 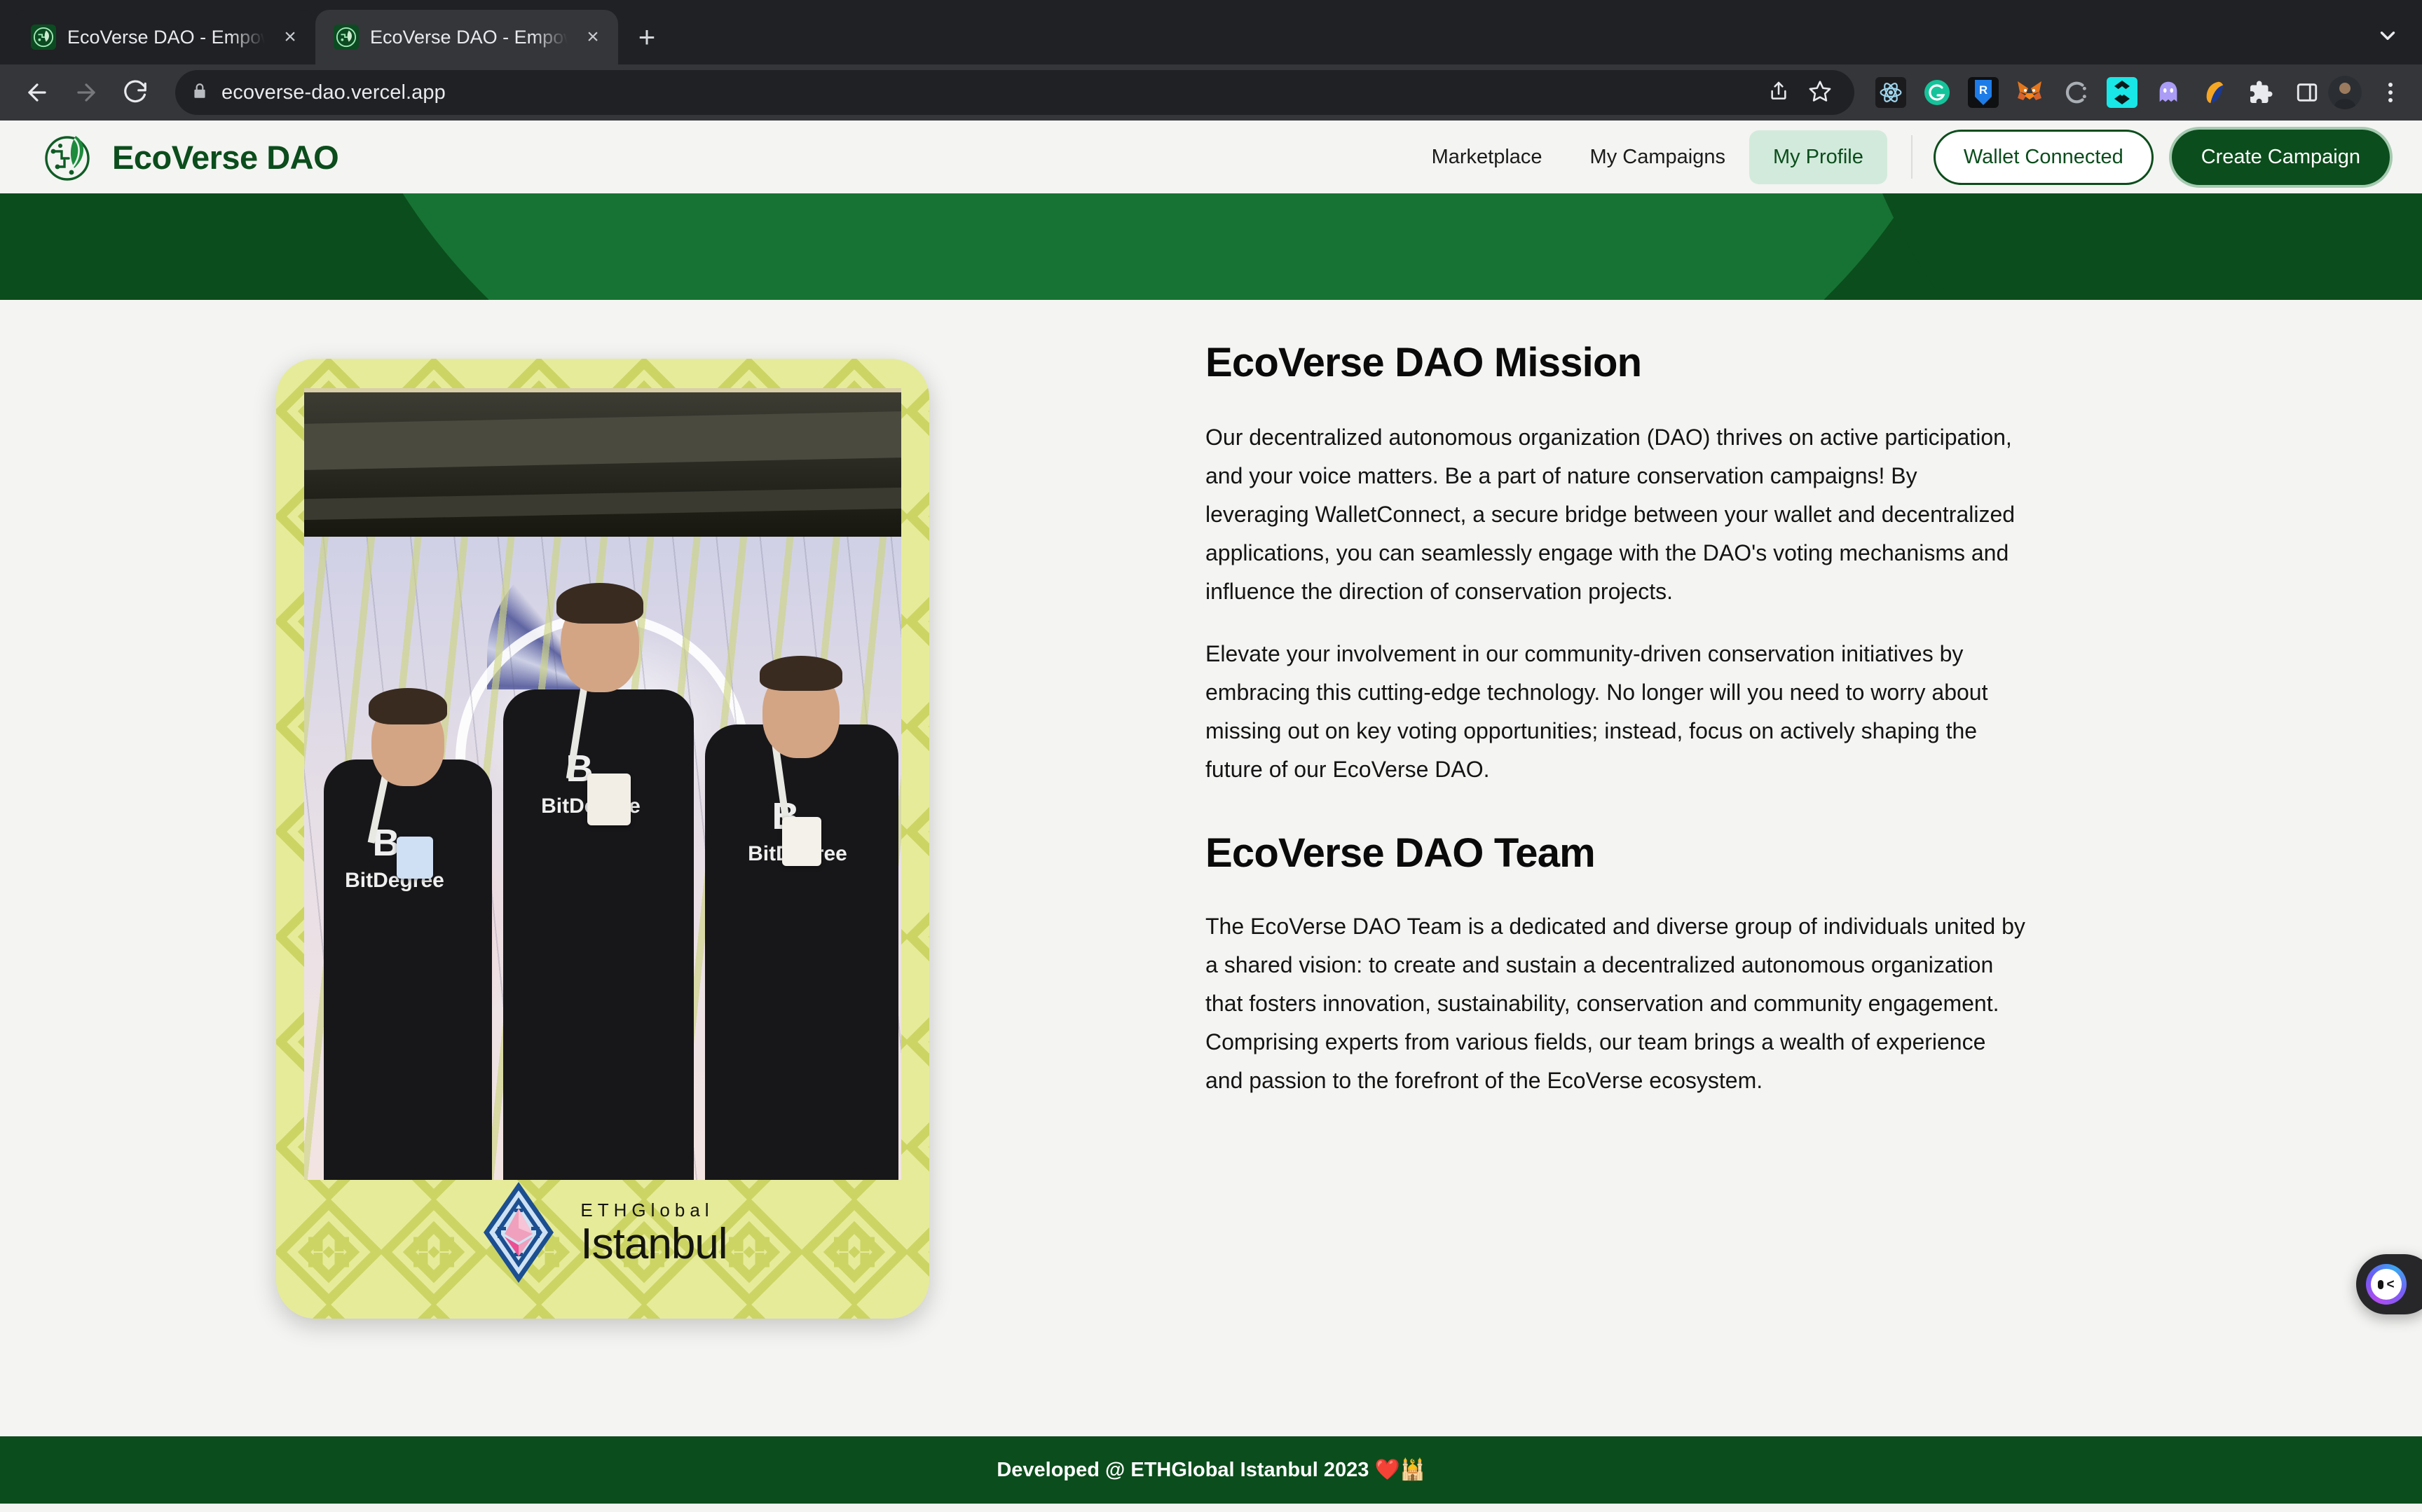 I want to click on chevron-down-icon, so click(x=2387, y=35).